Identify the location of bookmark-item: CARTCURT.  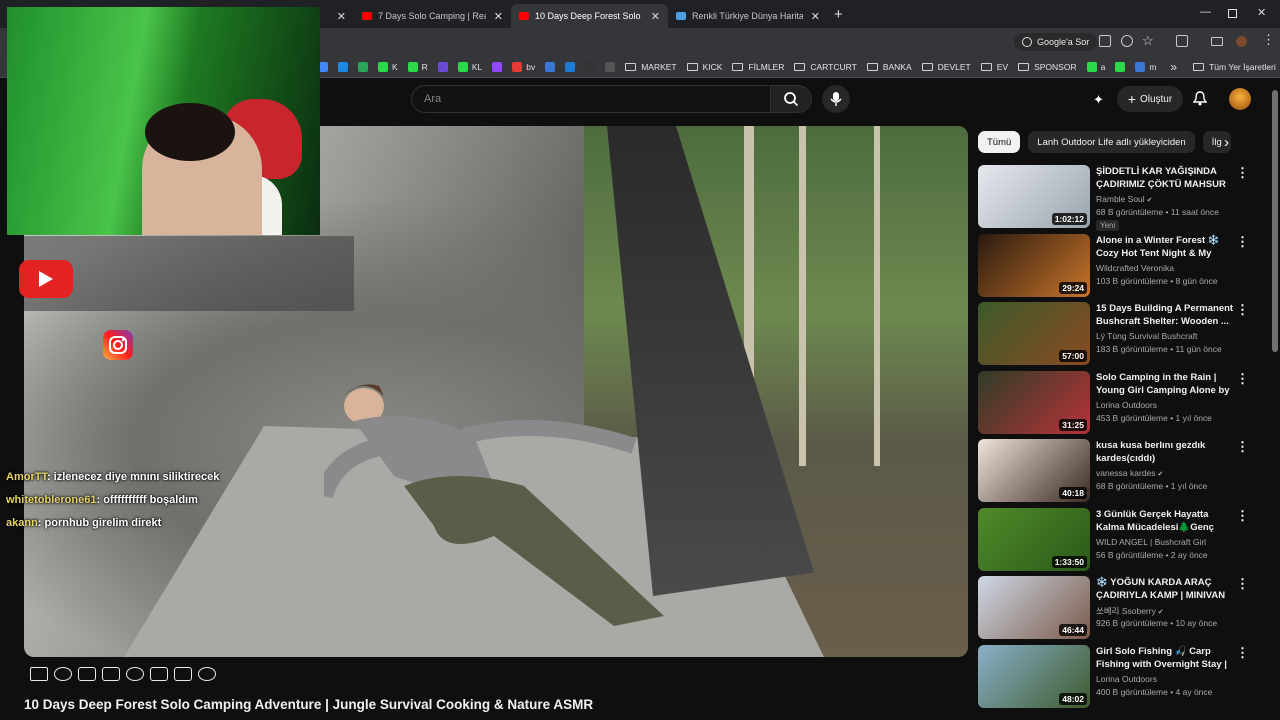
(825, 67).